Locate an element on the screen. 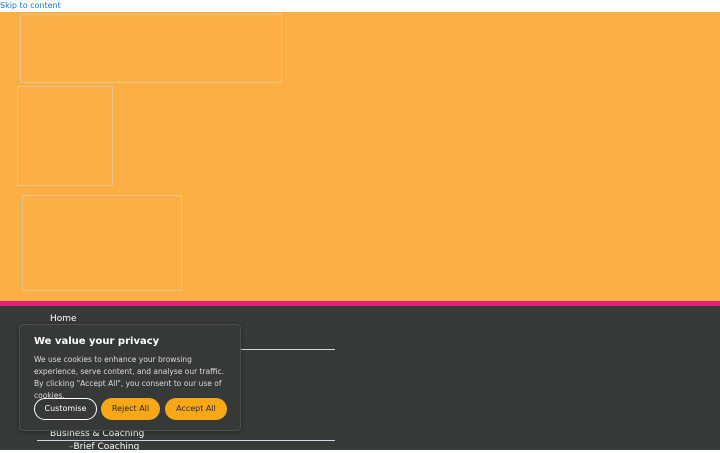 The width and height of the screenshot is (720, 453). customise-button: Customise is located at coordinates (65, 409).